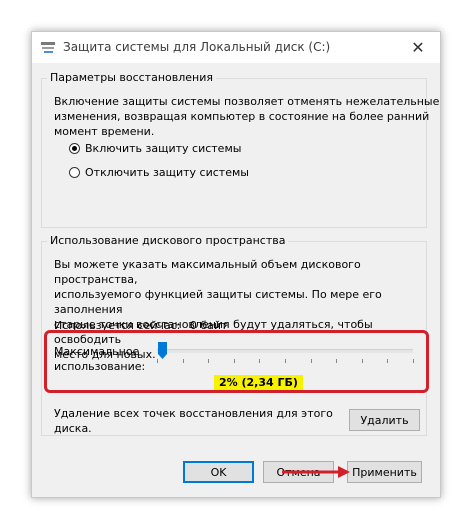 The height and width of the screenshot is (528, 469). Describe the element at coordinates (236, 361) in the screenshot. I see `annotation-highlight-frame` at that location.